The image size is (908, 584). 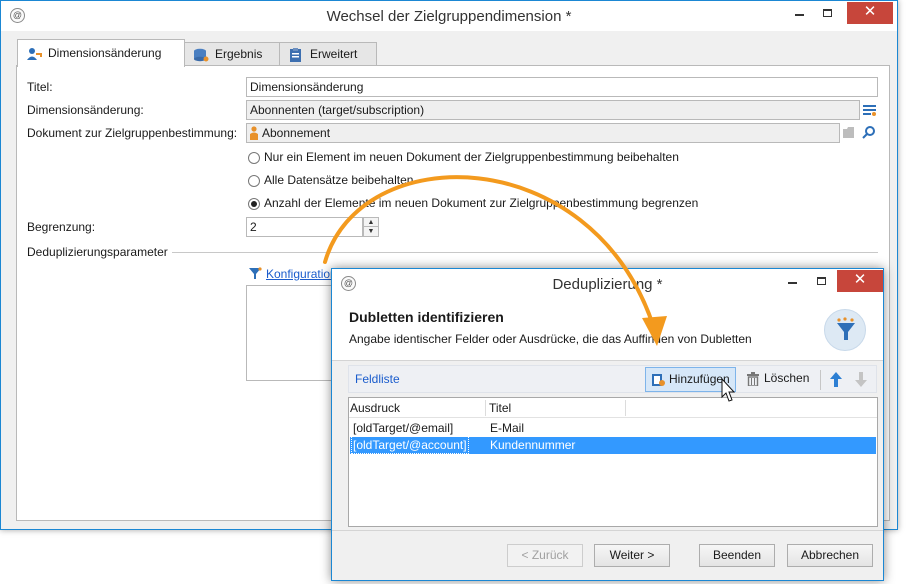 I want to click on finish-button: Beenden, so click(x=737, y=555).